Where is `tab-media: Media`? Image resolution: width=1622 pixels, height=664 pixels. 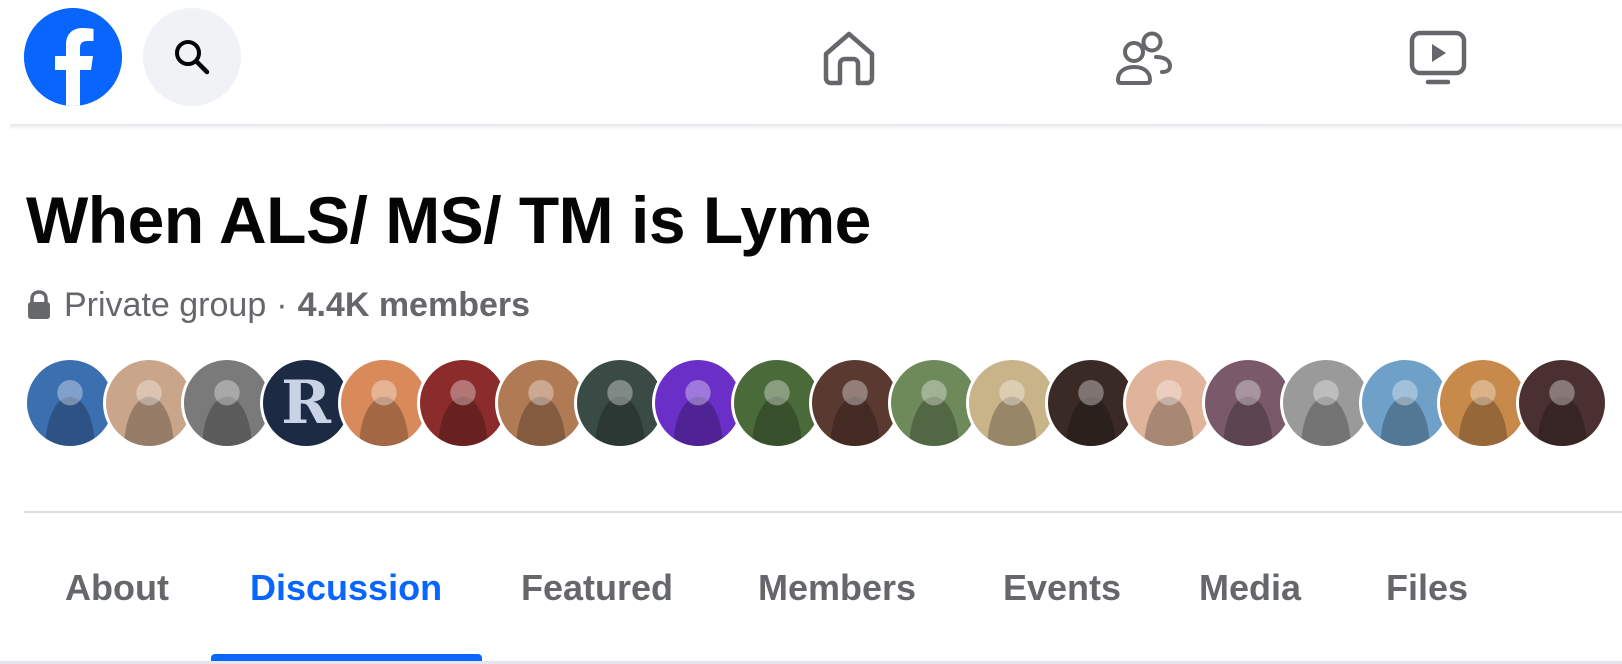
tab-media: Media is located at coordinates (1250, 588).